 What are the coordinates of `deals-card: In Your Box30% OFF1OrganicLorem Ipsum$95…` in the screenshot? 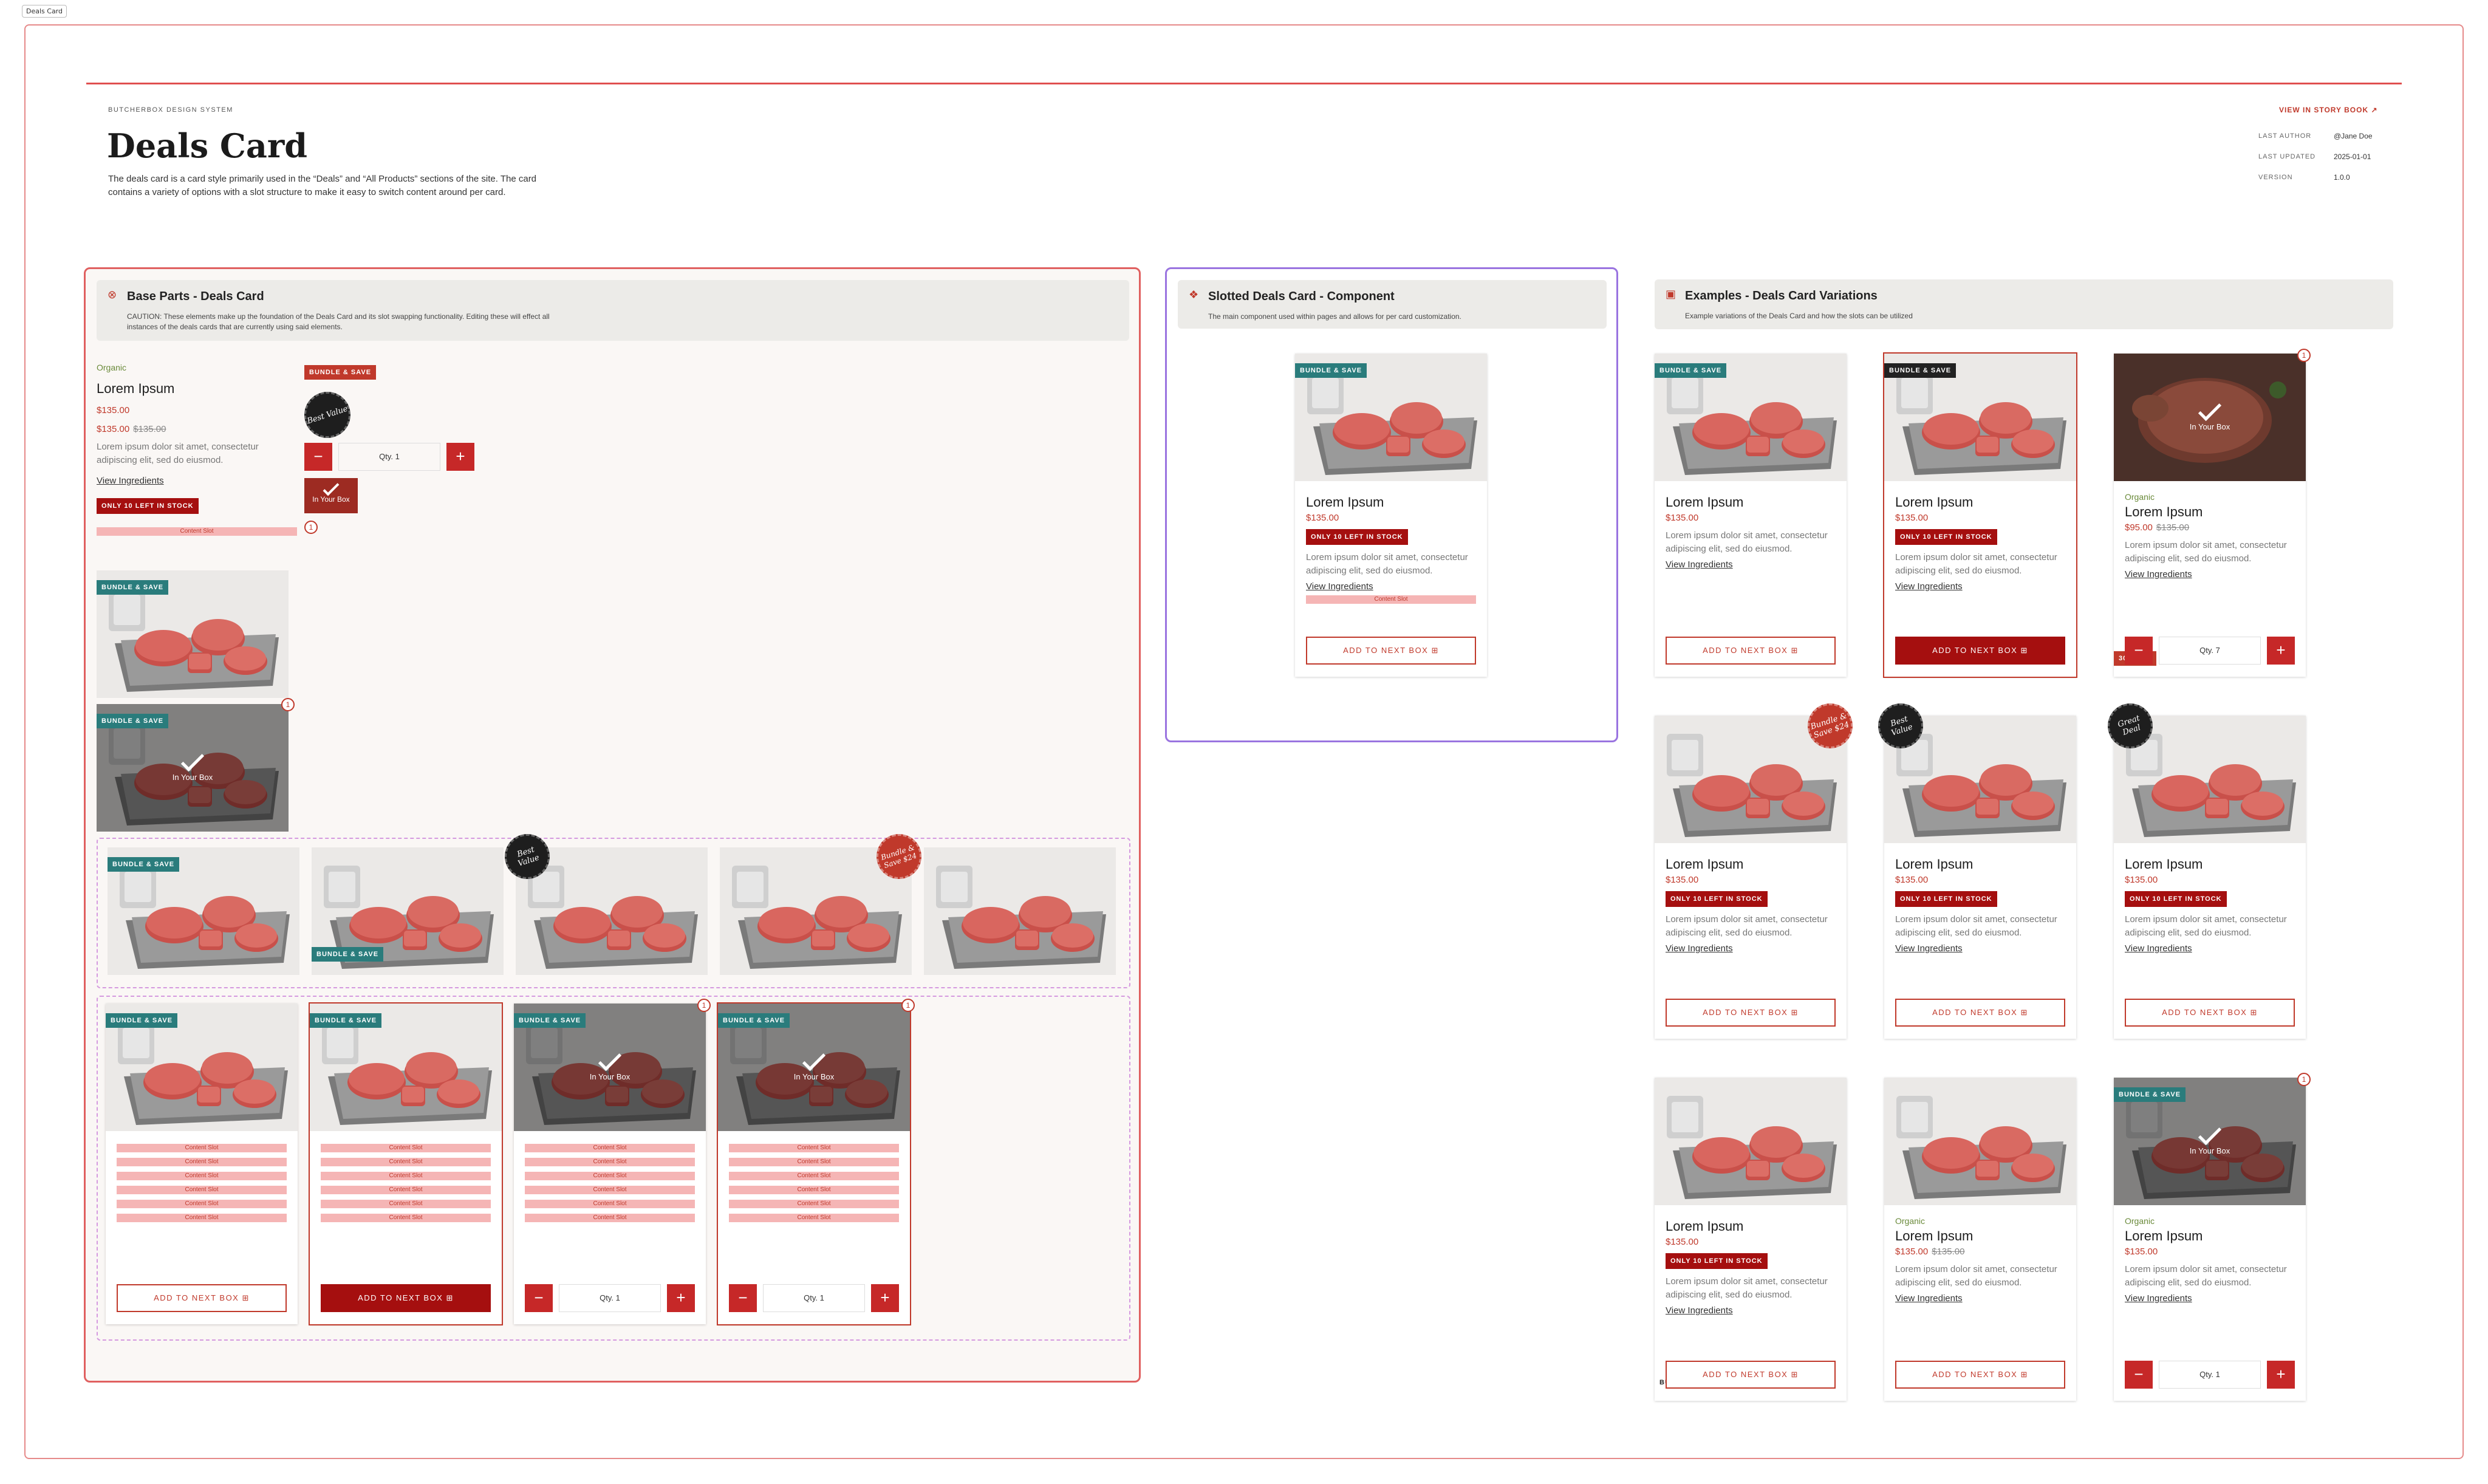 It's located at (2212, 513).